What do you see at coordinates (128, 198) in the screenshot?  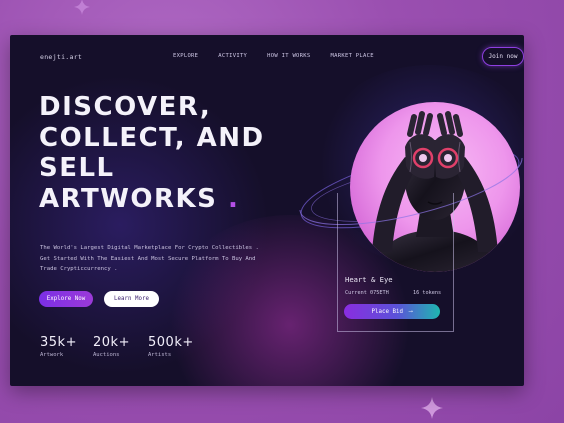 I see `headline-line-text: ARTWORKS` at bounding box center [128, 198].